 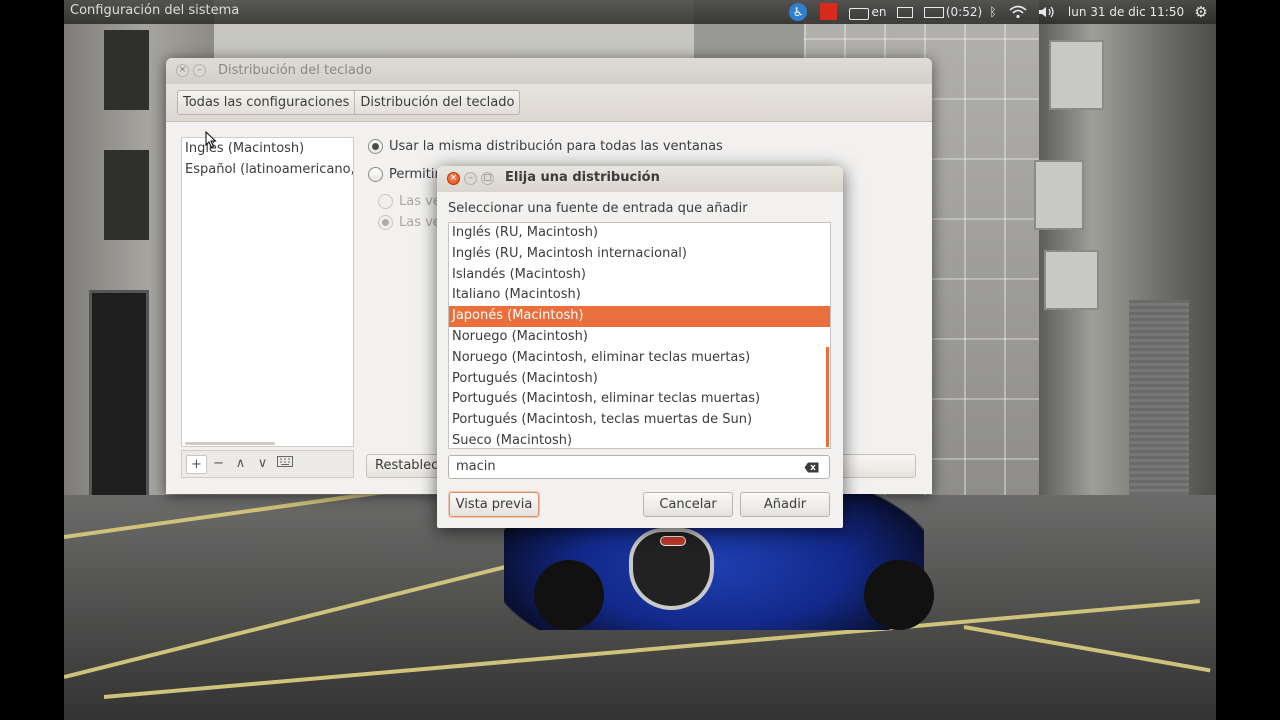 I want to click on window-title: Distribución del teclado, so click(x=295, y=70).